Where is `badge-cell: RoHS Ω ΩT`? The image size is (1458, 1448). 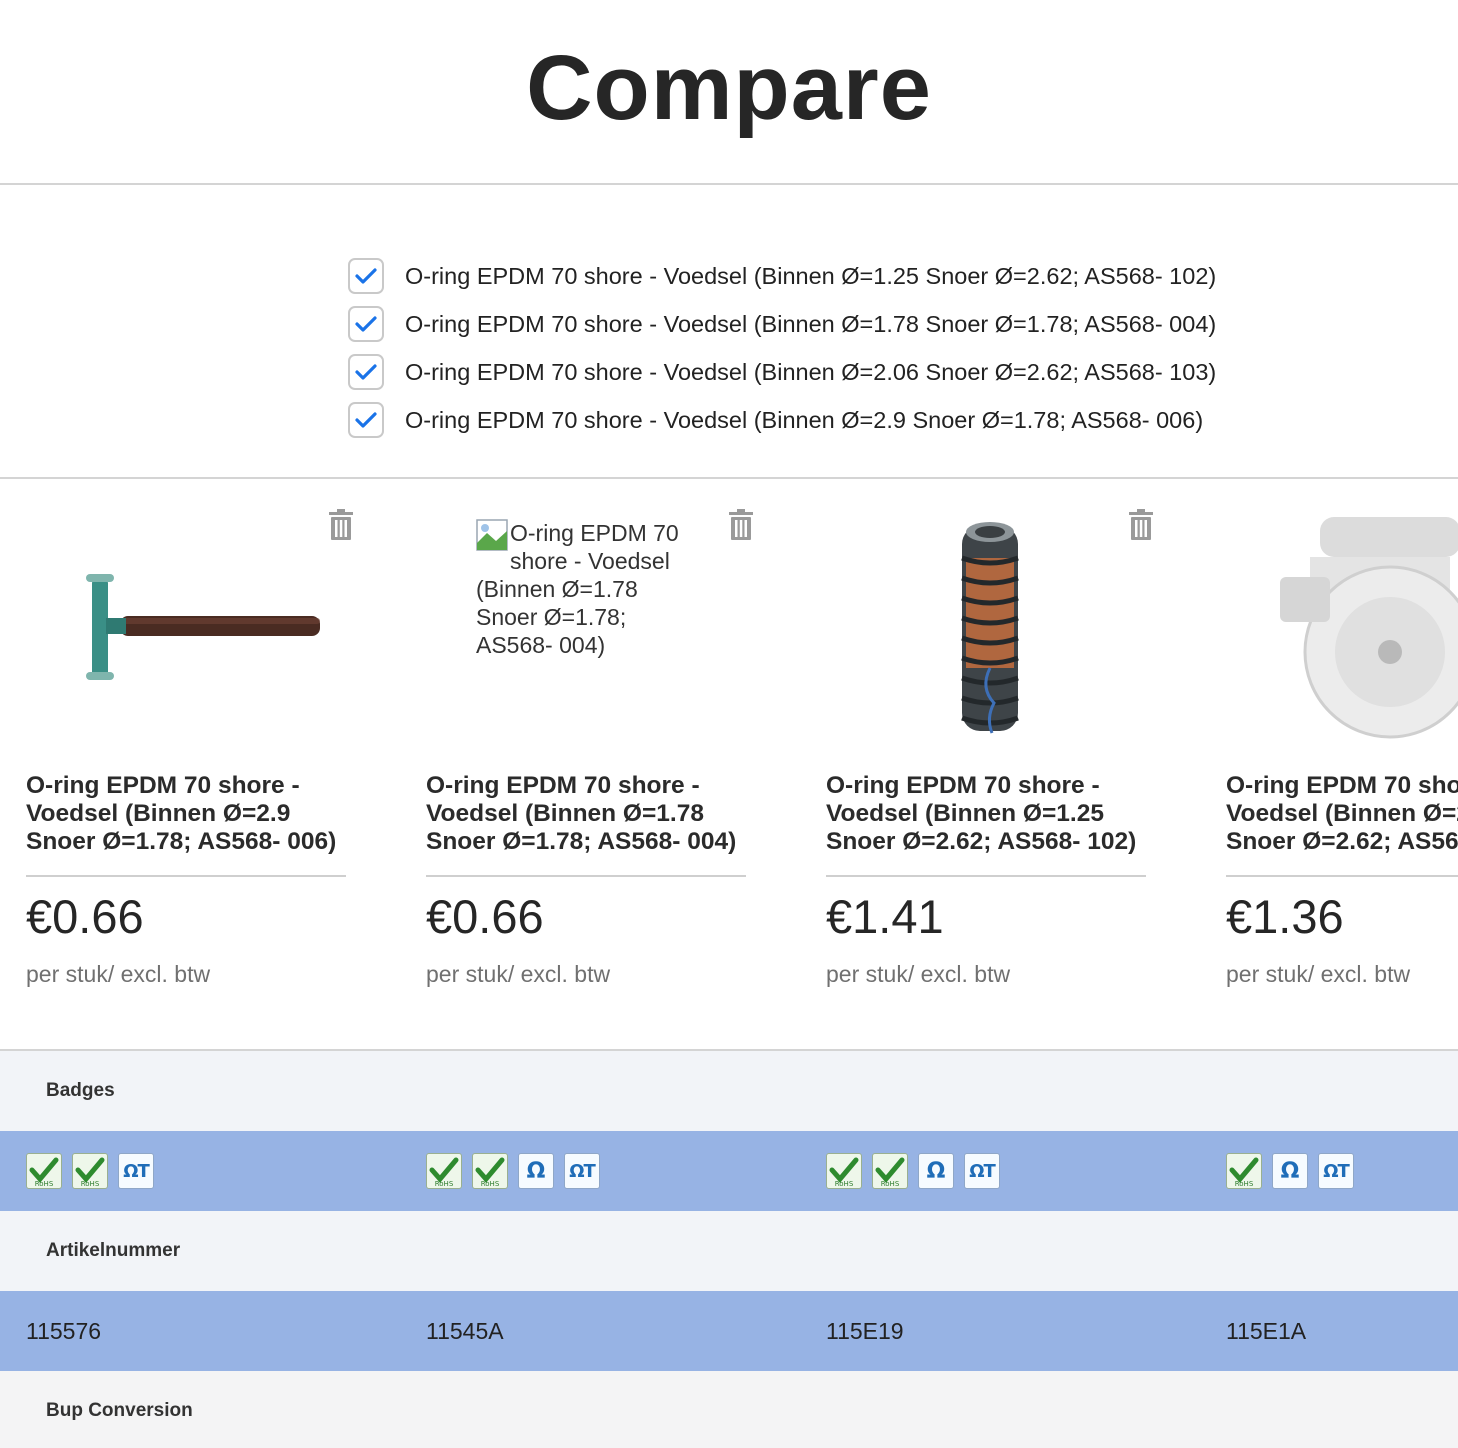
badge-cell: RoHS Ω ΩT is located at coordinates (1295, 1171).